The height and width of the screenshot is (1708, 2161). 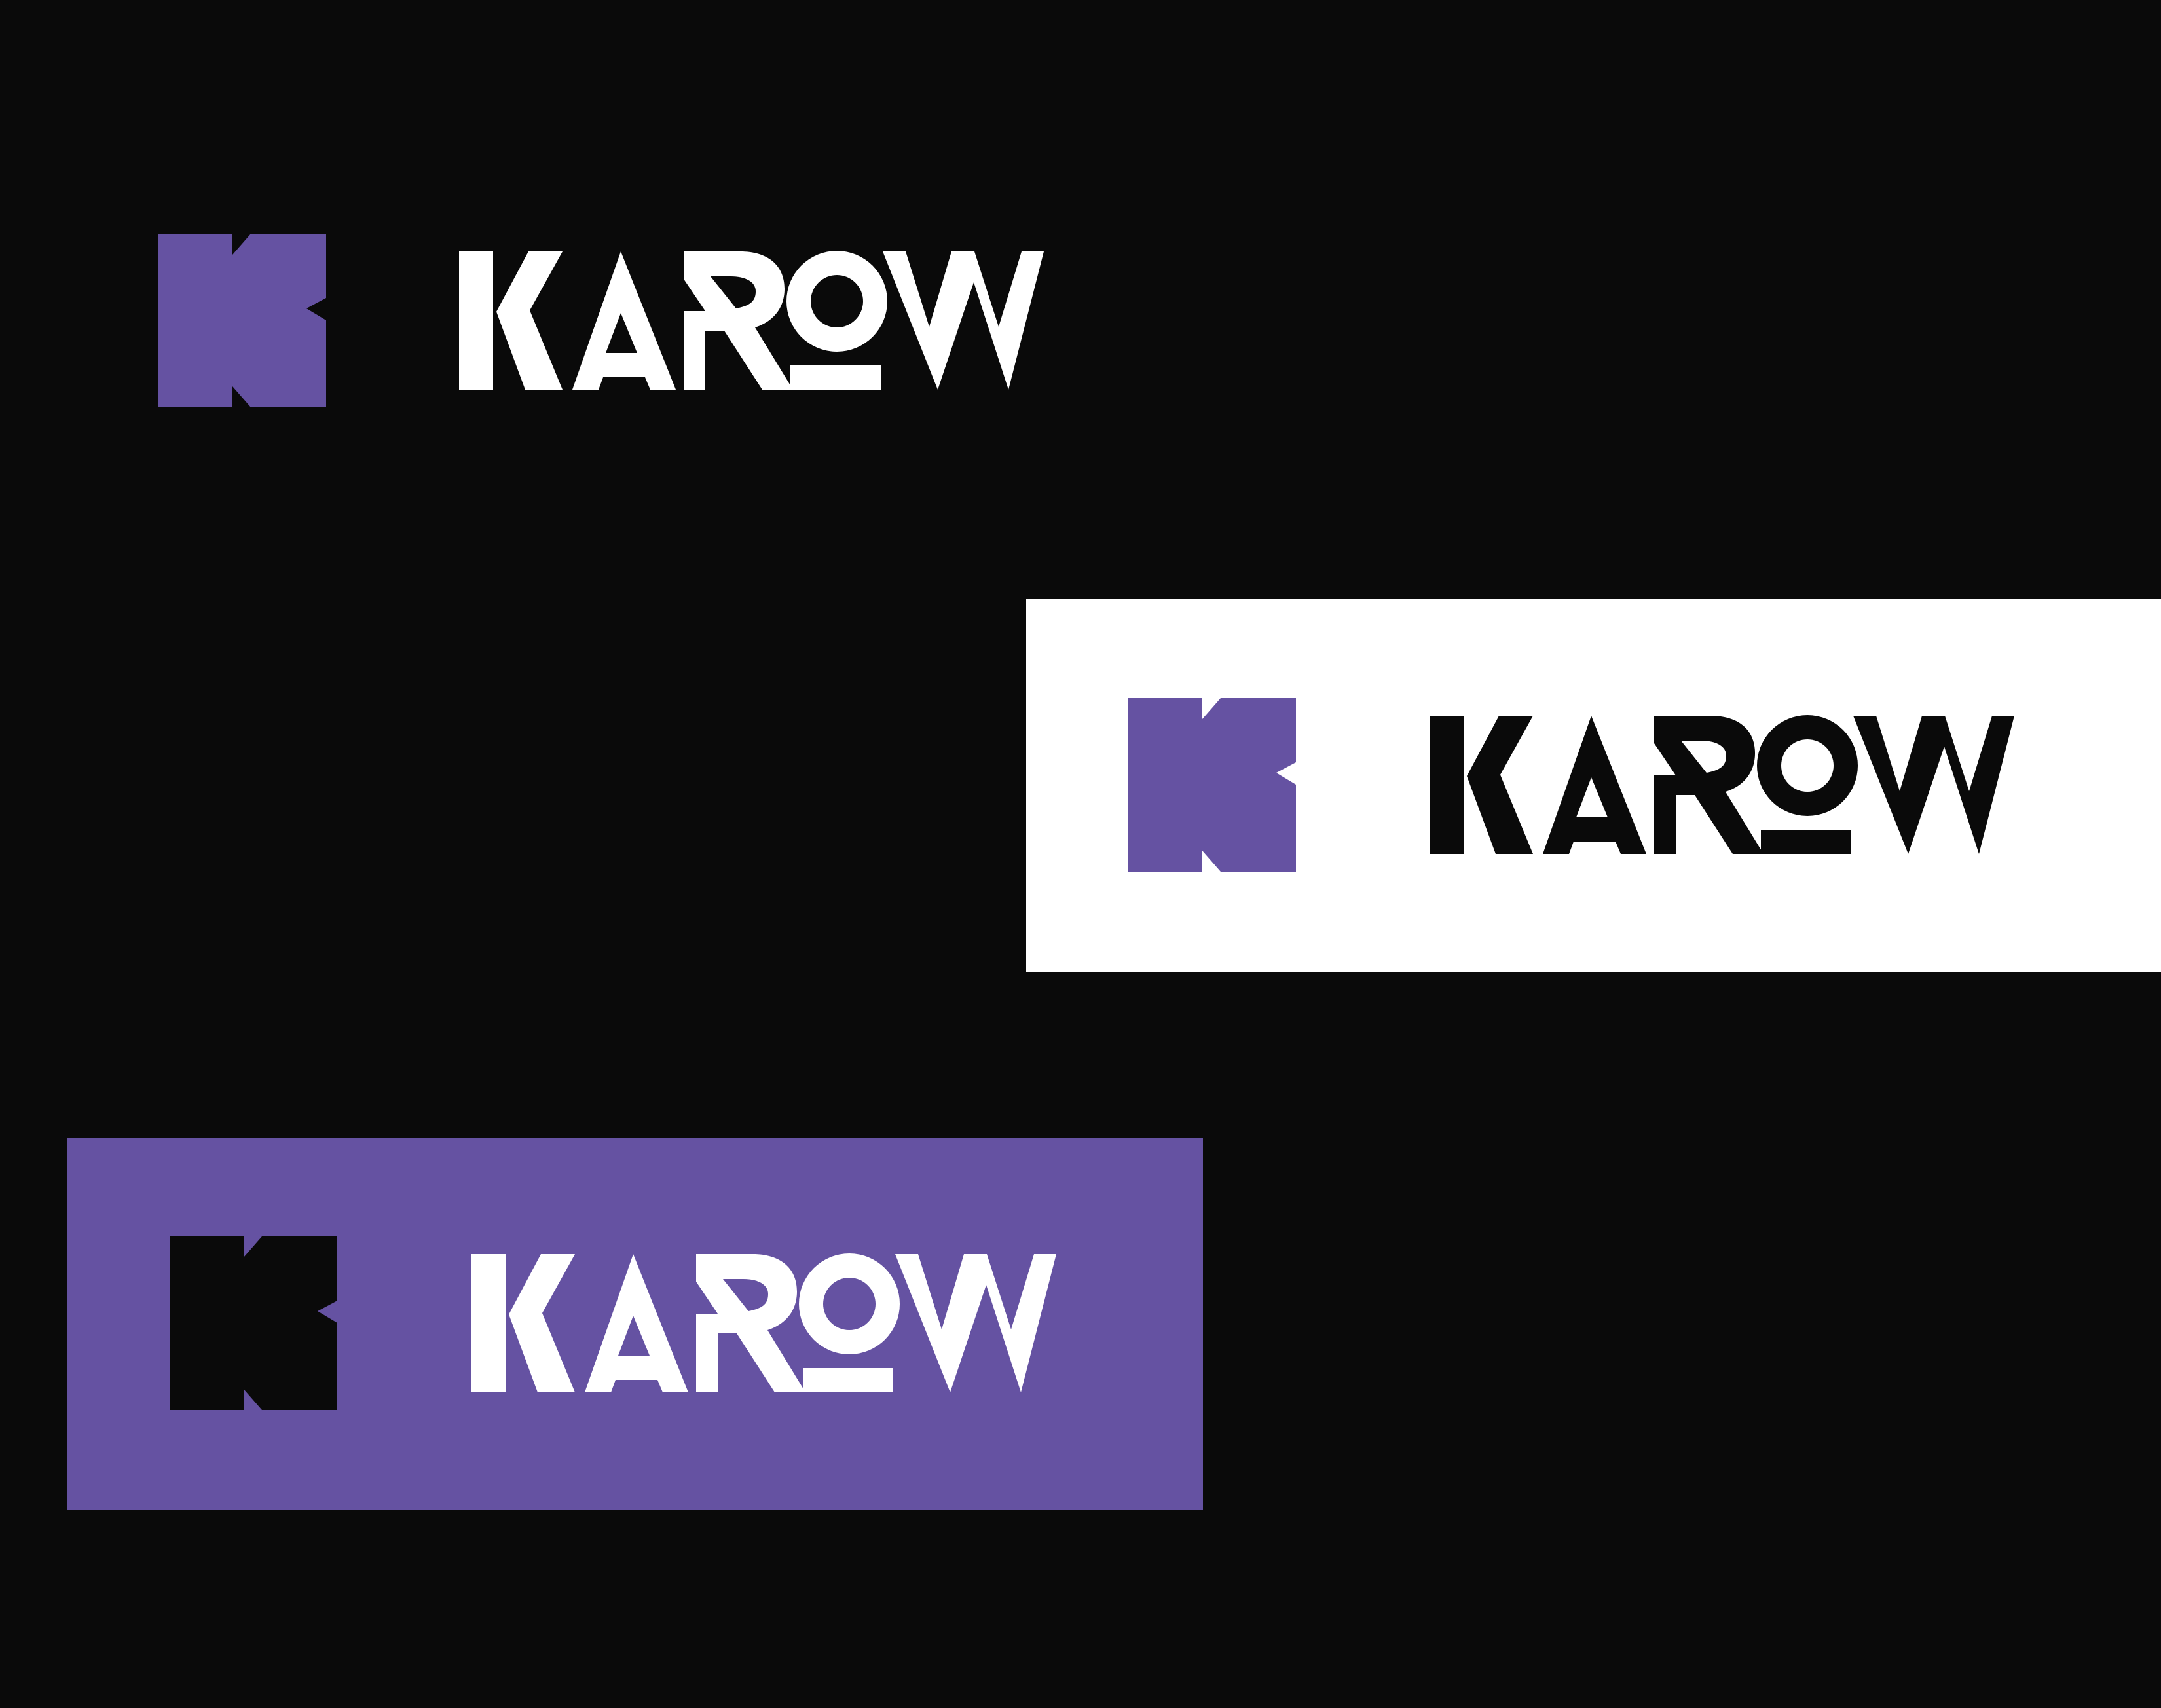 I want to click on logo-lockup-on-purple, so click(x=613, y=1323).